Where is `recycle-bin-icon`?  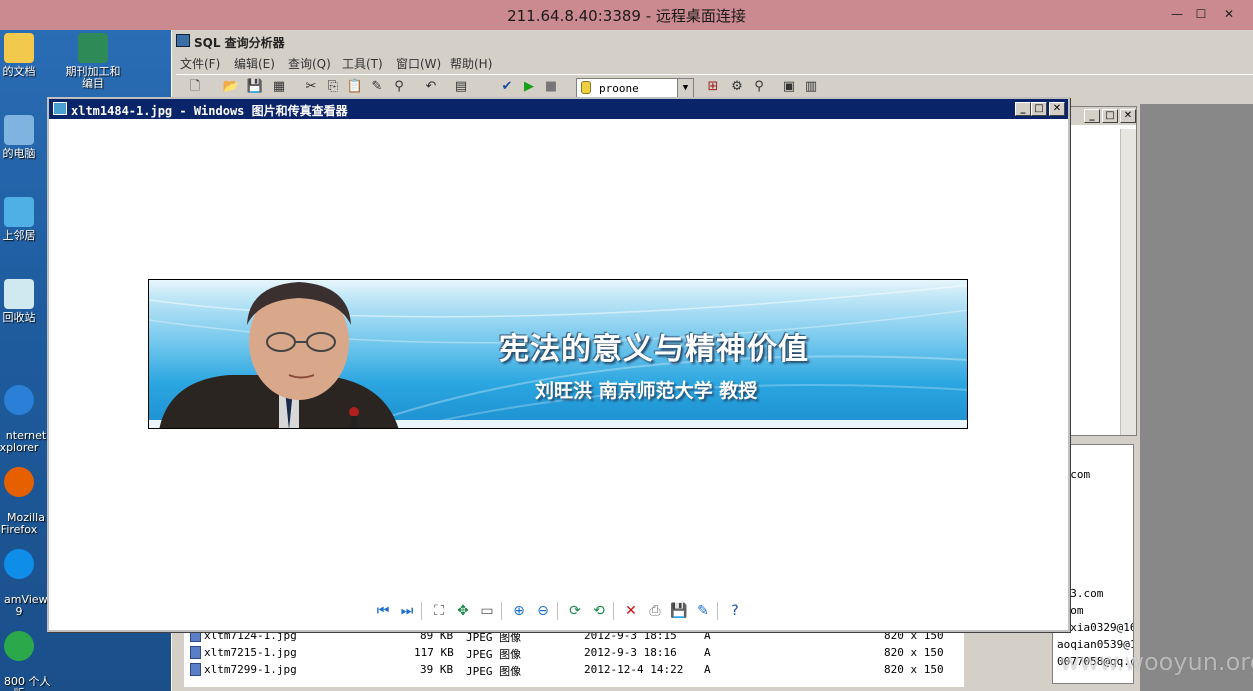 recycle-bin-icon is located at coordinates (19, 294).